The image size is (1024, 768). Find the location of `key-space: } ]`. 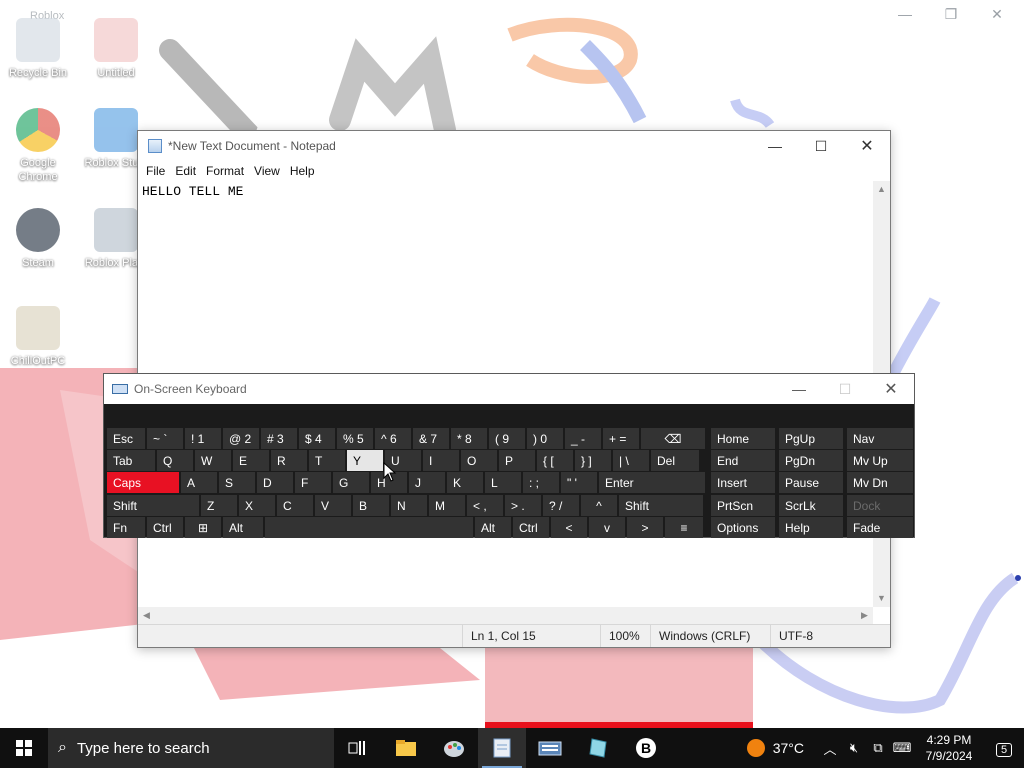

key-space: } ] is located at coordinates (593, 460).